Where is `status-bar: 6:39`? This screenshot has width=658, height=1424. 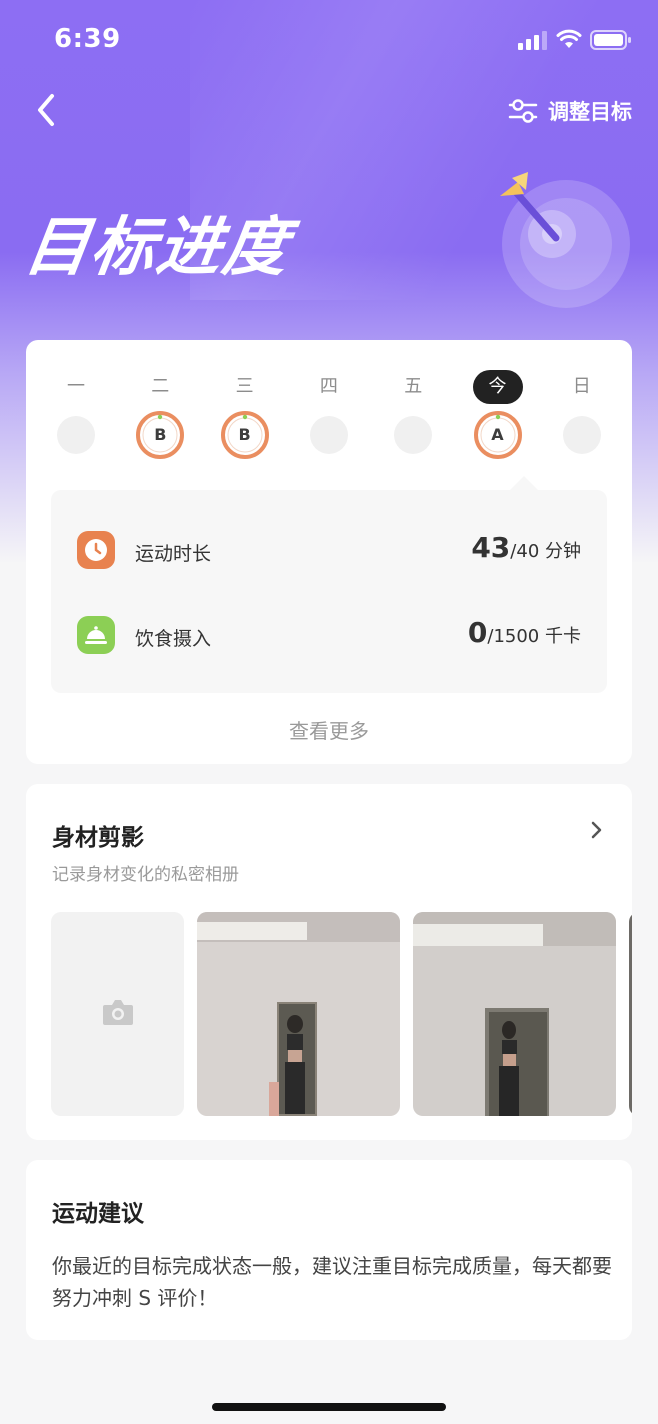 status-bar: 6:39 is located at coordinates (329, 40).